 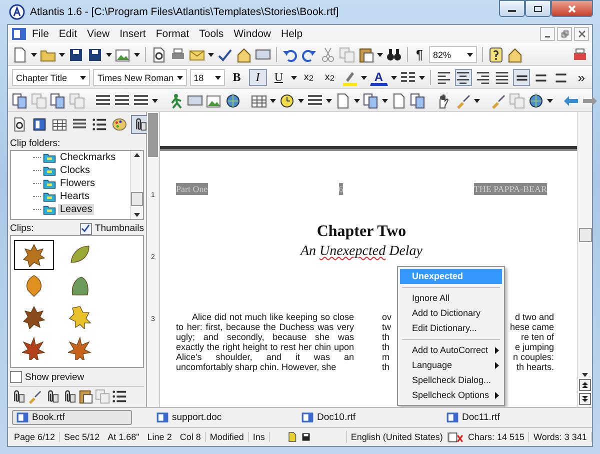 What do you see at coordinates (279, 77) in the screenshot?
I see `format-button: U` at bounding box center [279, 77].